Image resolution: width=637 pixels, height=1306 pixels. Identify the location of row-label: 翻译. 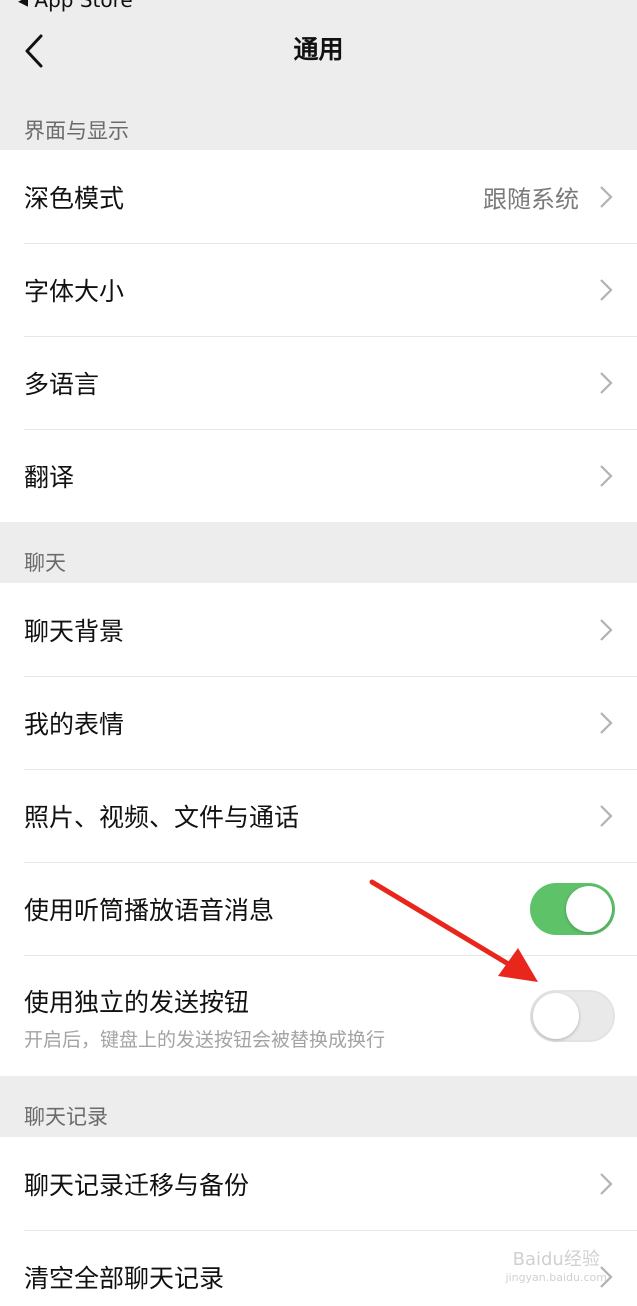
(49, 477).